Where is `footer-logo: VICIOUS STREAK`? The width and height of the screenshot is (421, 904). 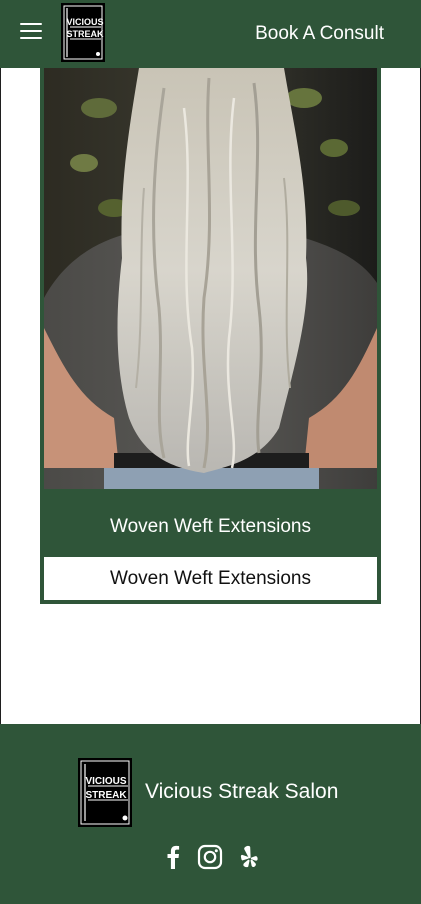 footer-logo: VICIOUS STREAK is located at coordinates (105, 792).